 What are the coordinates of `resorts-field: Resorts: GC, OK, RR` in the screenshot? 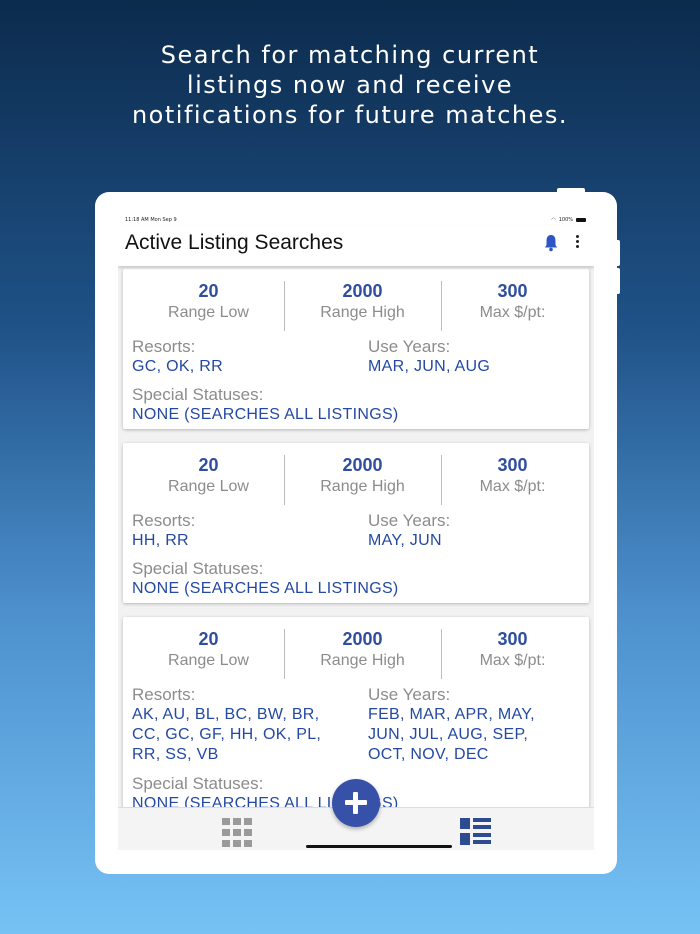 It's located at (242, 357).